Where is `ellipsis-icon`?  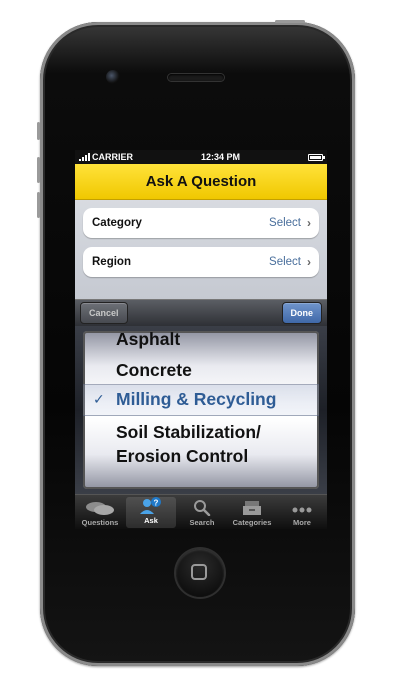
ellipsis-icon is located at coordinates (302, 510).